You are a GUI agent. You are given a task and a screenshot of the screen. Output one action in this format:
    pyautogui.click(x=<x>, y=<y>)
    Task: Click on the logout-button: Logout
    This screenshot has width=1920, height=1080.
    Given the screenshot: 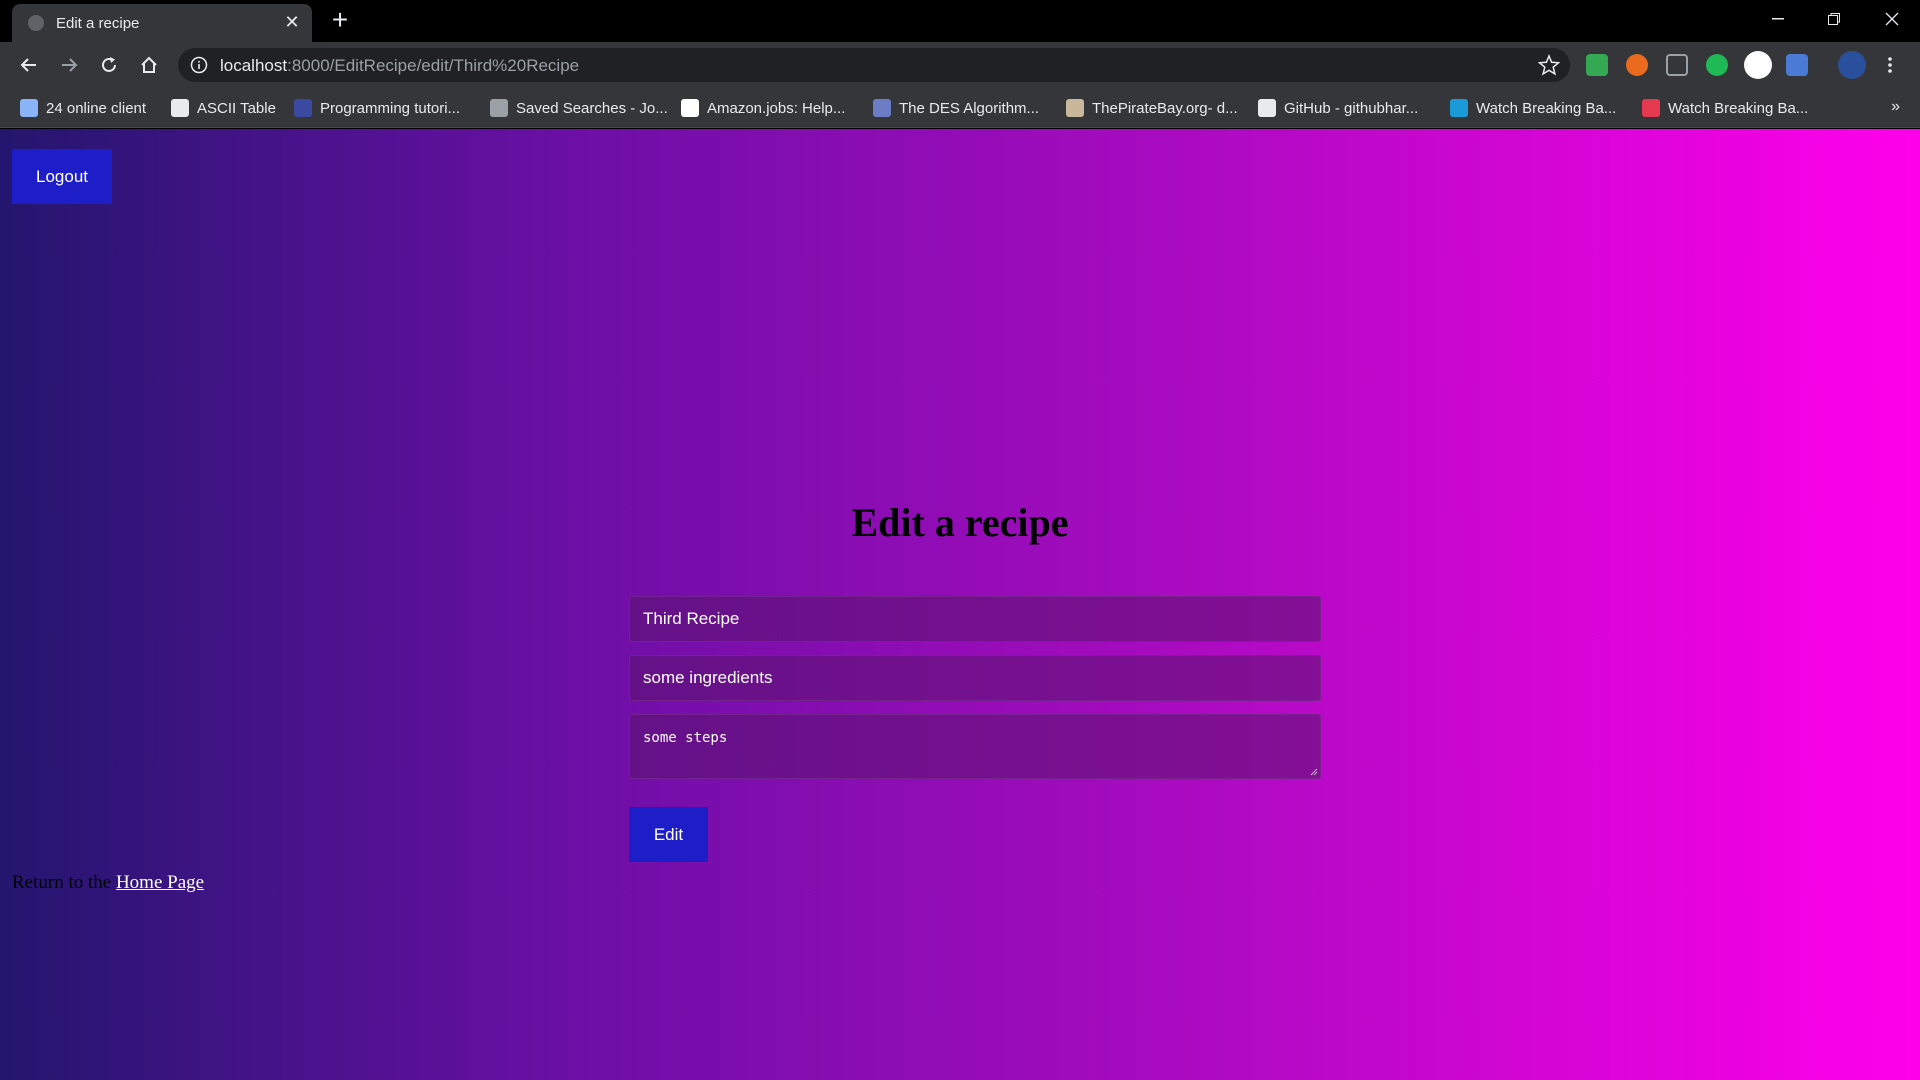 What is the action you would take?
    pyautogui.click(x=62, y=176)
    